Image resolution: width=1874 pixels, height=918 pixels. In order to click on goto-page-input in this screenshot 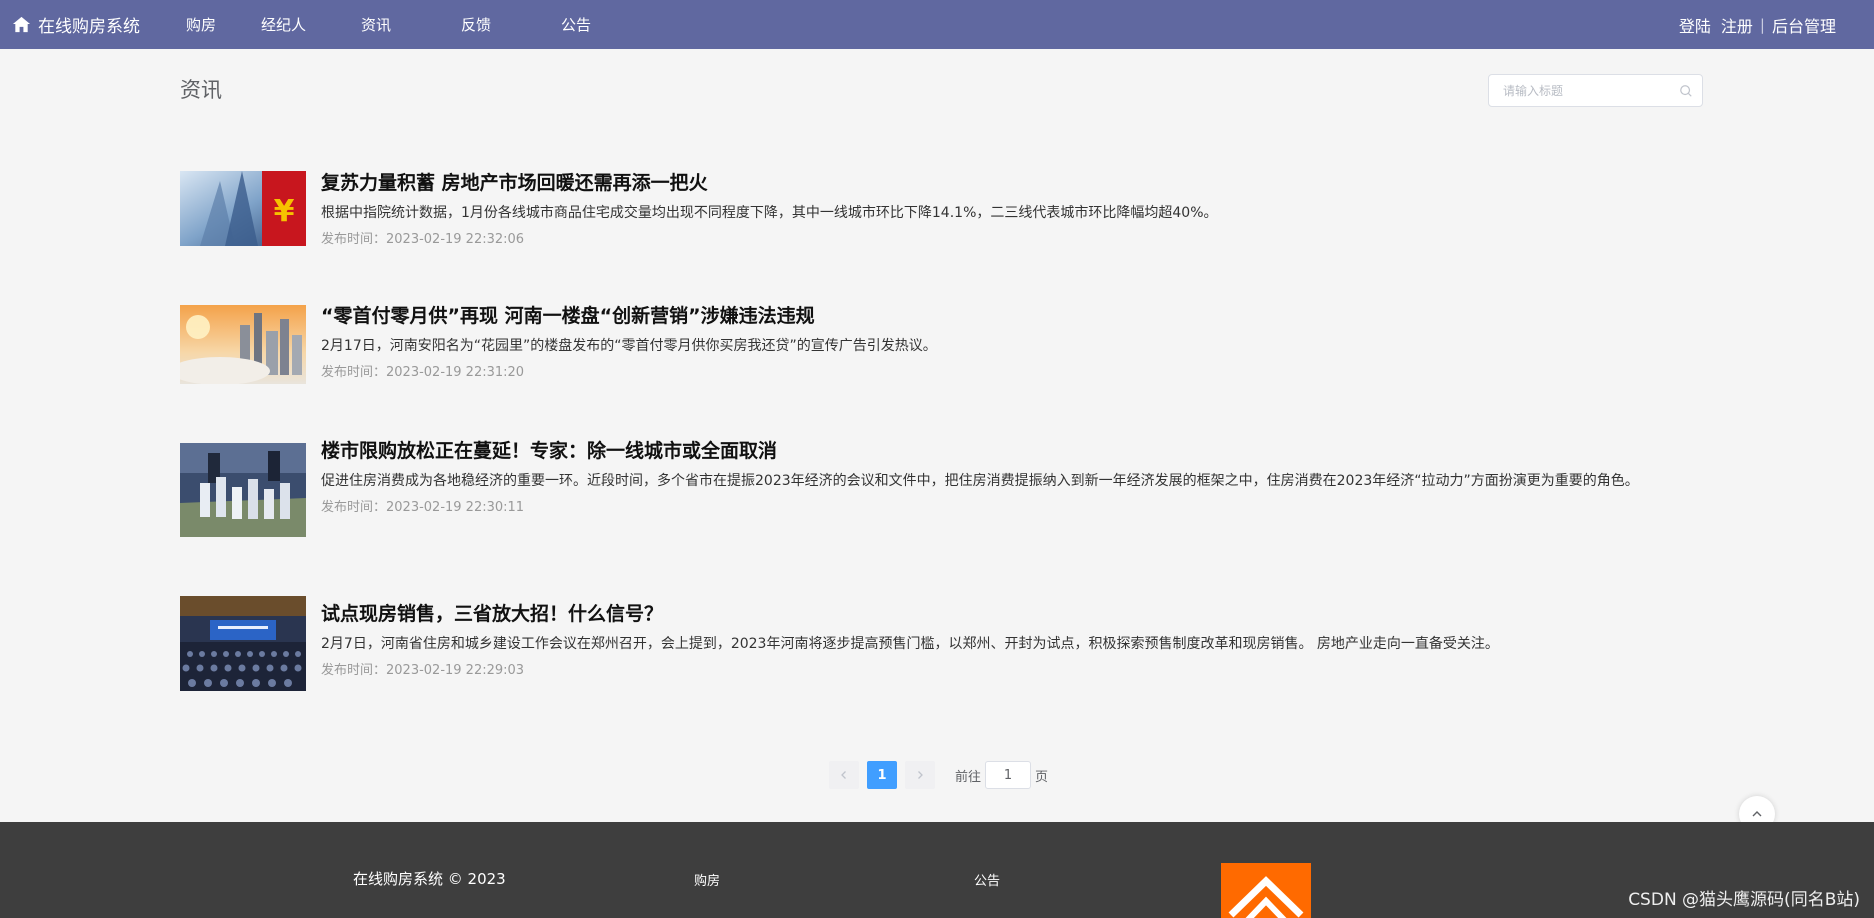, I will do `click(1008, 775)`.